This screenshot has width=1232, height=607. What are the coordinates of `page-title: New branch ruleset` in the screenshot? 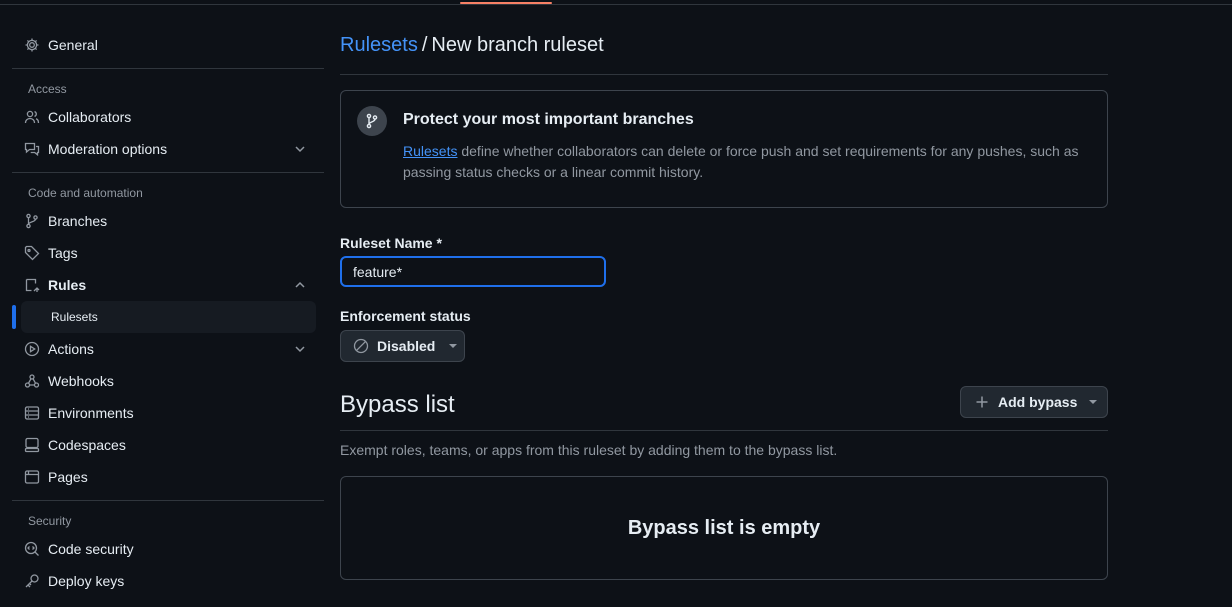 It's located at (517, 44).